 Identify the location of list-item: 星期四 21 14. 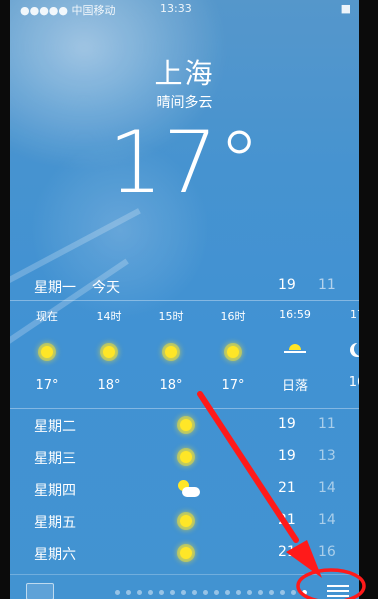
(184, 489).